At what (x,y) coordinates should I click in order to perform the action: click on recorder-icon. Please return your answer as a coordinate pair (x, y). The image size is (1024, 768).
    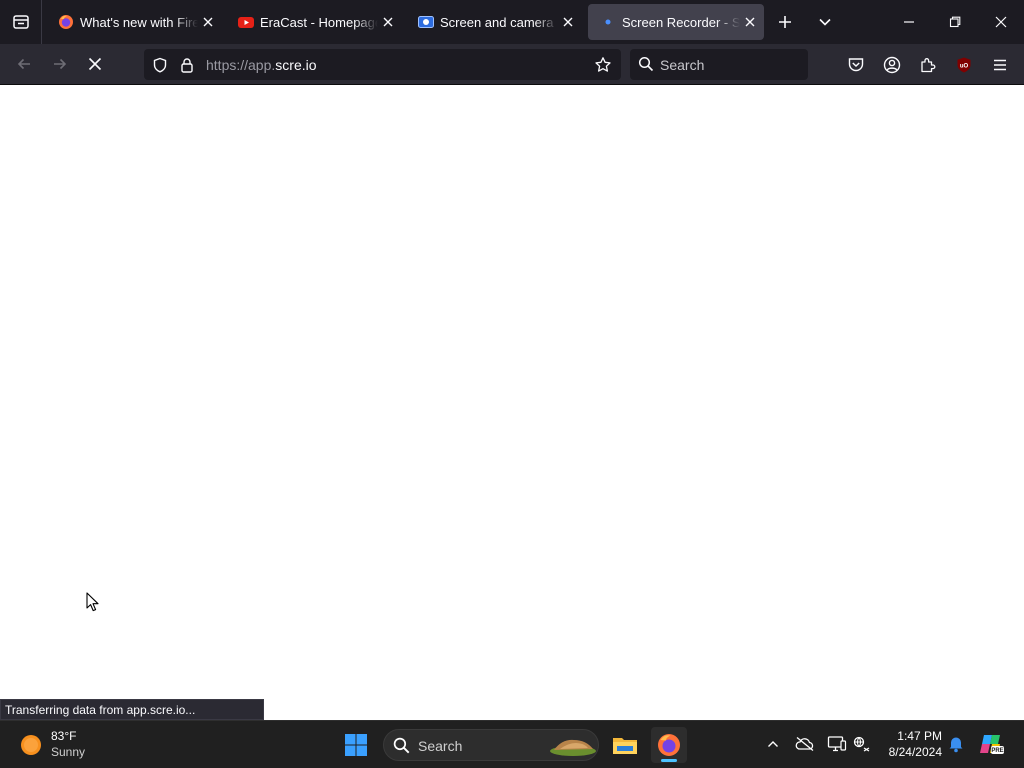
    Looking at the image, I should click on (426, 22).